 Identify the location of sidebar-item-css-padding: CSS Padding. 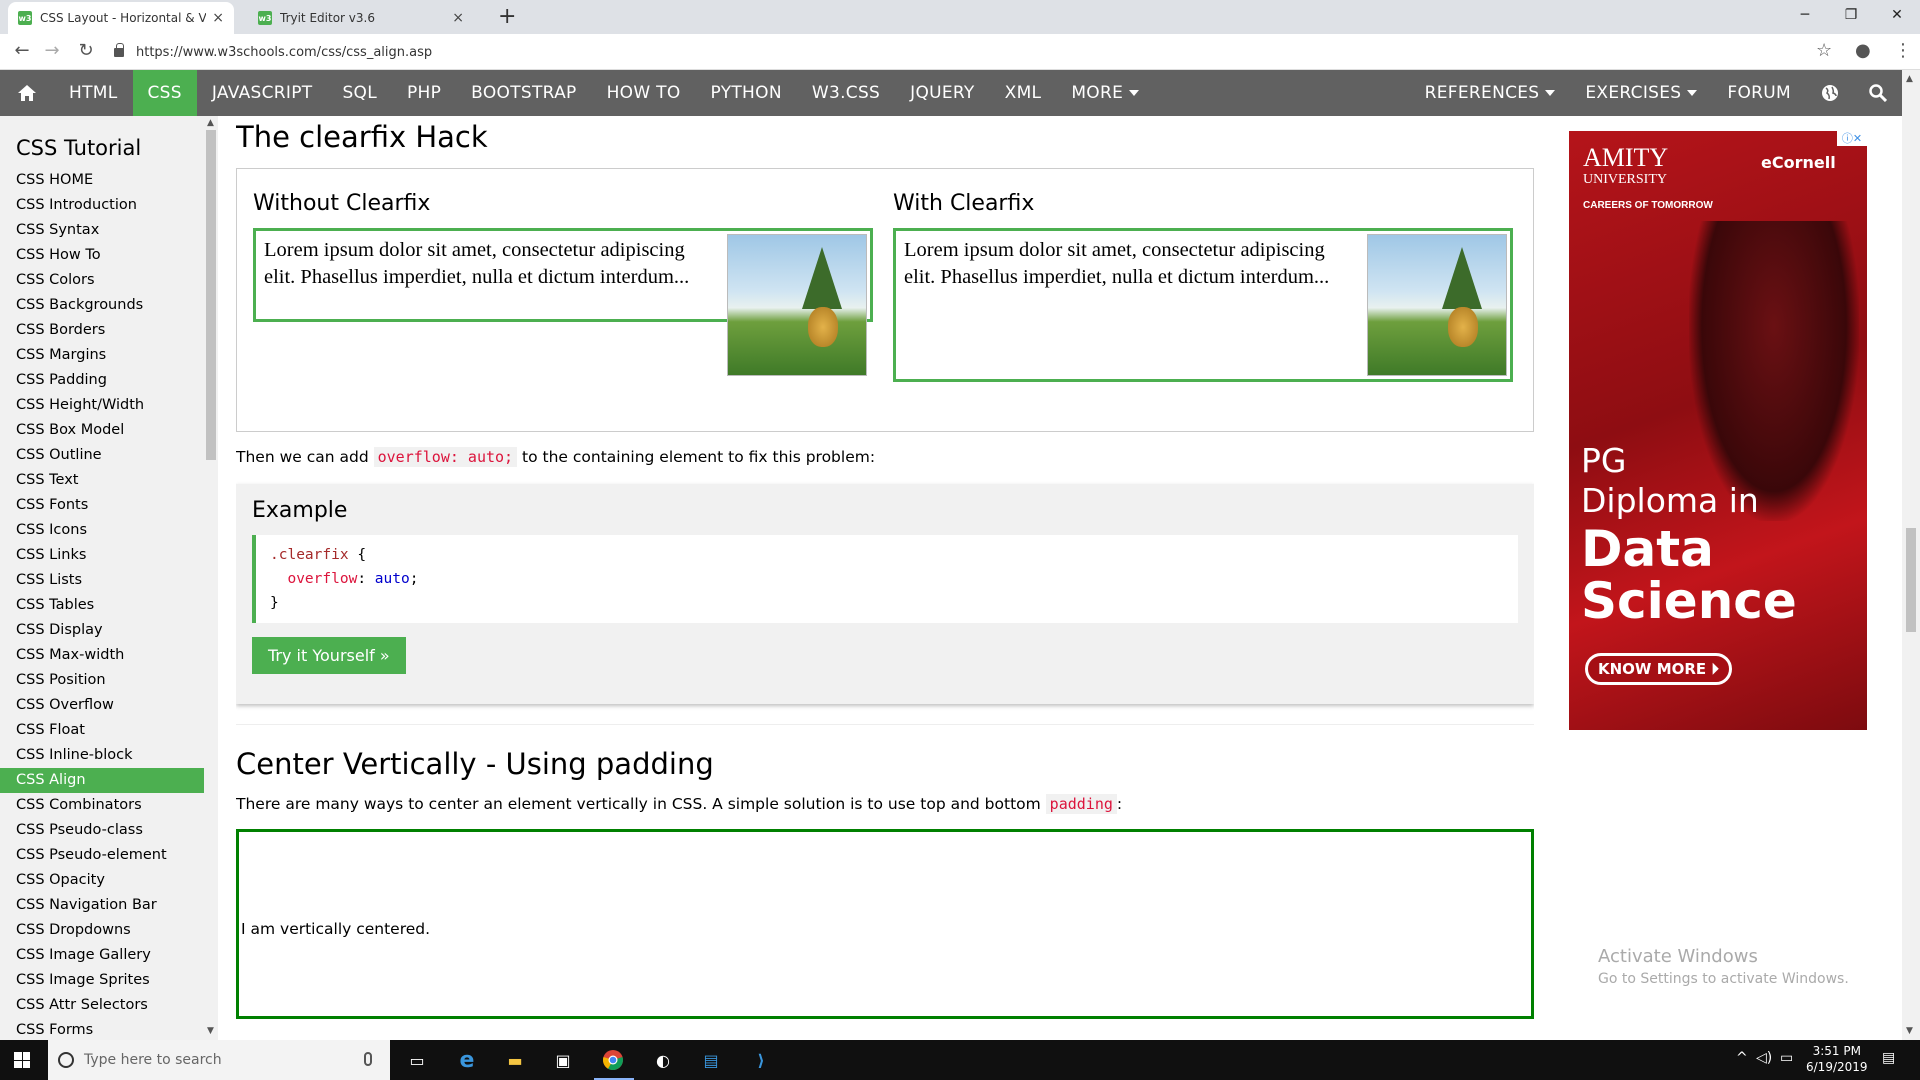
(102, 380).